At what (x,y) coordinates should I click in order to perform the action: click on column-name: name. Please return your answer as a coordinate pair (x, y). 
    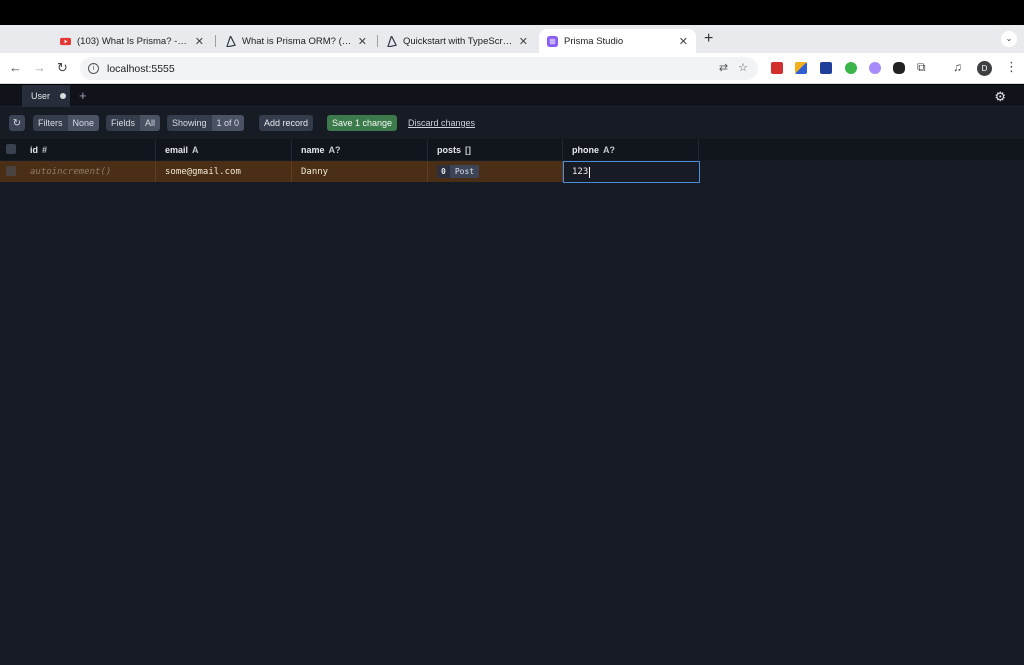
    Looking at the image, I should click on (313, 149).